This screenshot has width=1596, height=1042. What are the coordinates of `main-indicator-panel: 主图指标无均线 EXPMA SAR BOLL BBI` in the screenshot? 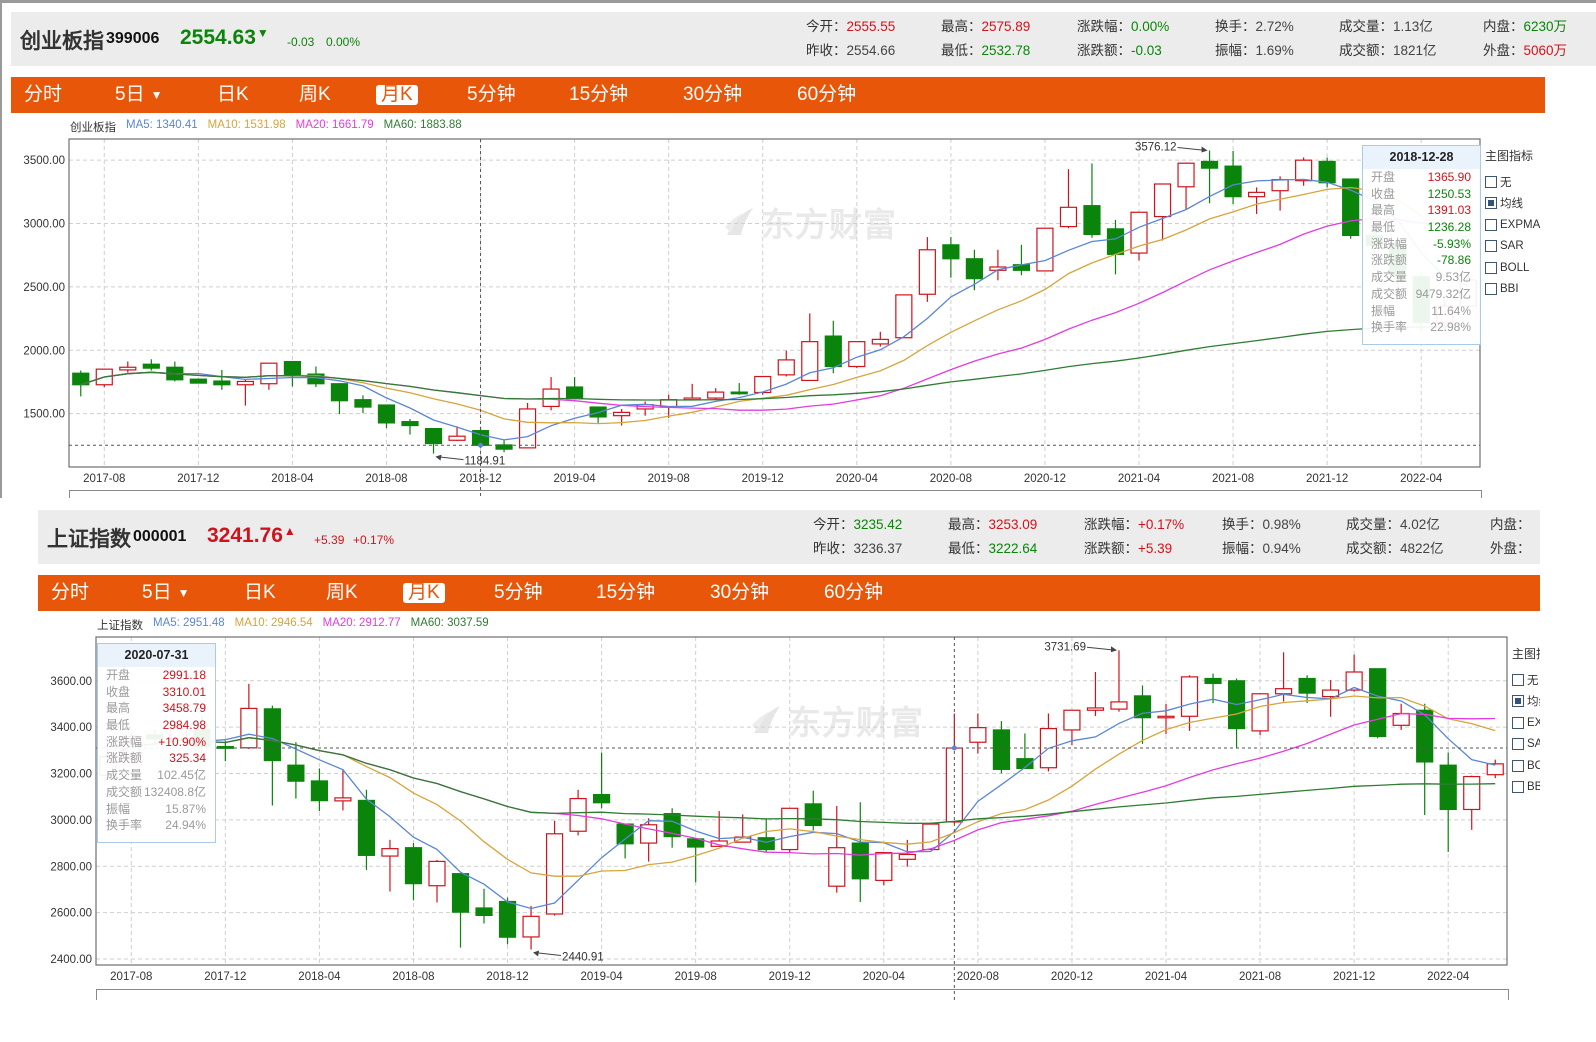 It's located at (1512, 224).